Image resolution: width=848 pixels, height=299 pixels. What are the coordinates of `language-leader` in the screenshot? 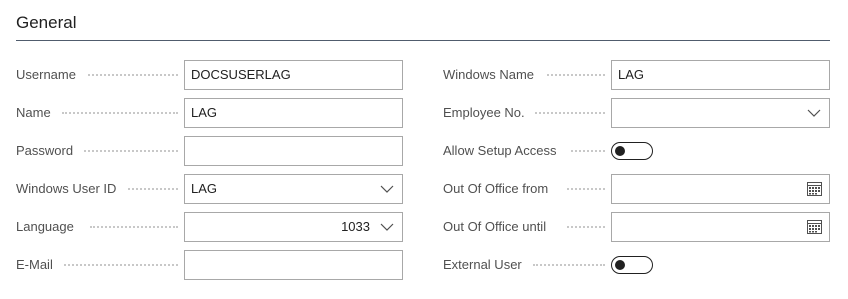 It's located at (134, 227).